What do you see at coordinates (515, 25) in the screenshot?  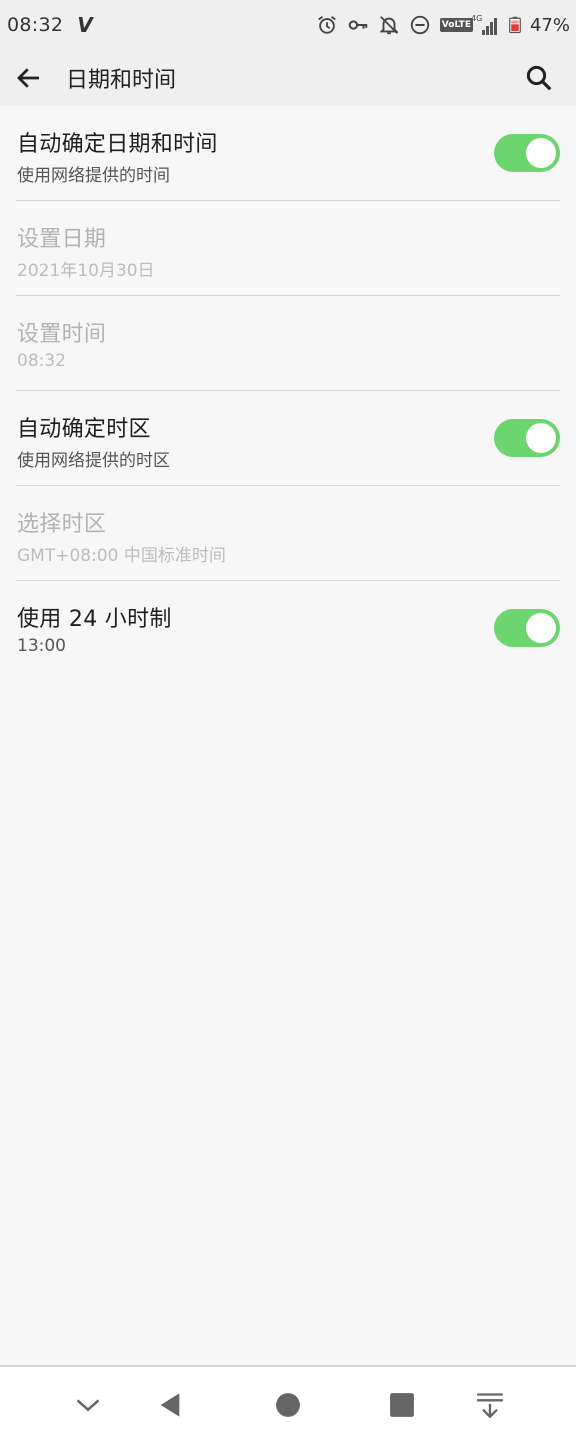 I see `battery-icon` at bounding box center [515, 25].